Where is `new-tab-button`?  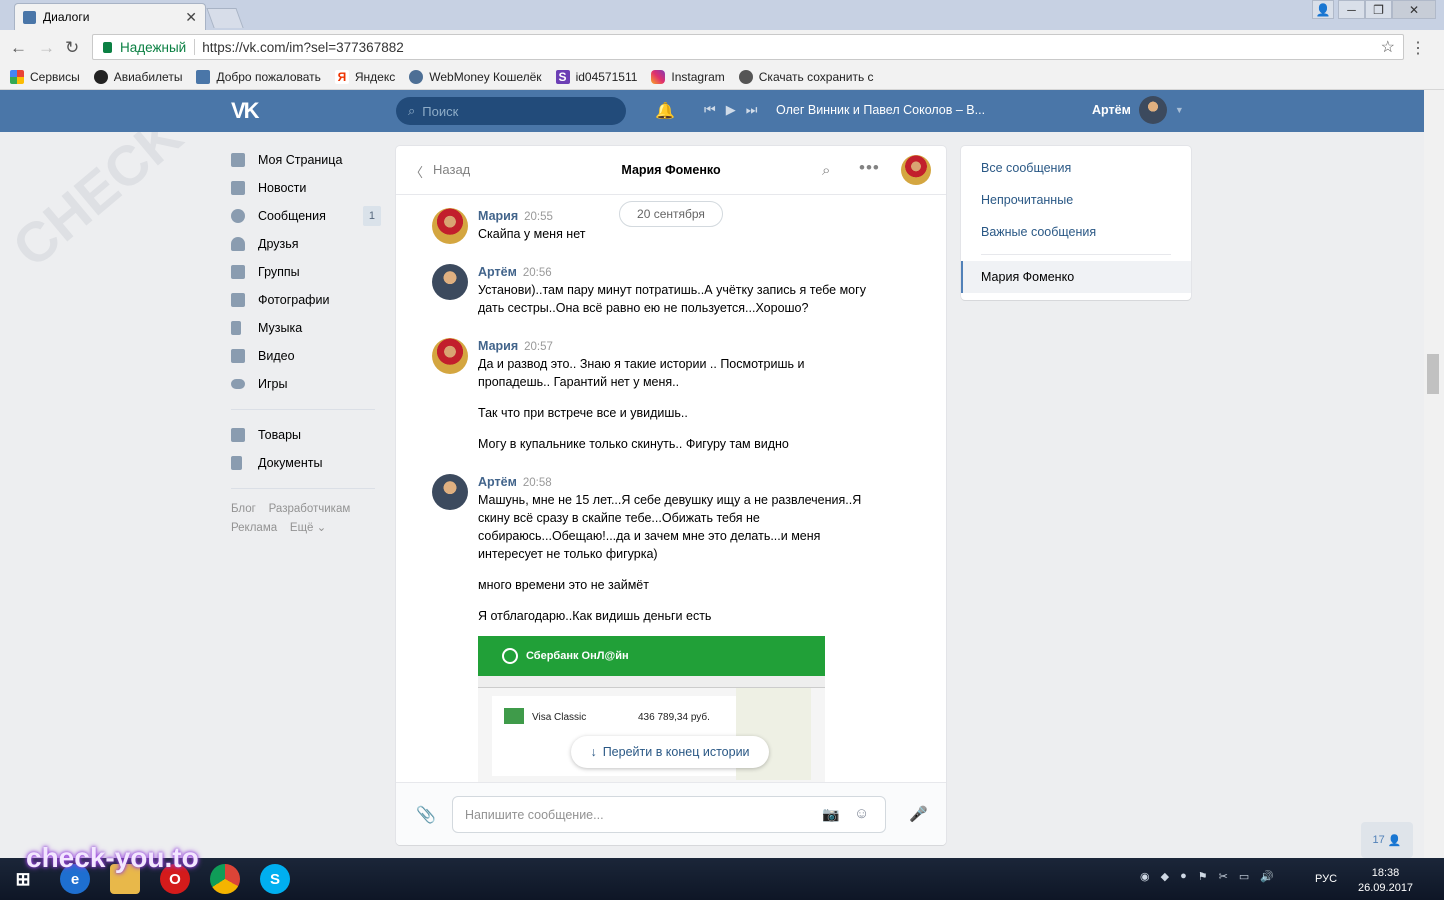 new-tab-button is located at coordinates (225, 18).